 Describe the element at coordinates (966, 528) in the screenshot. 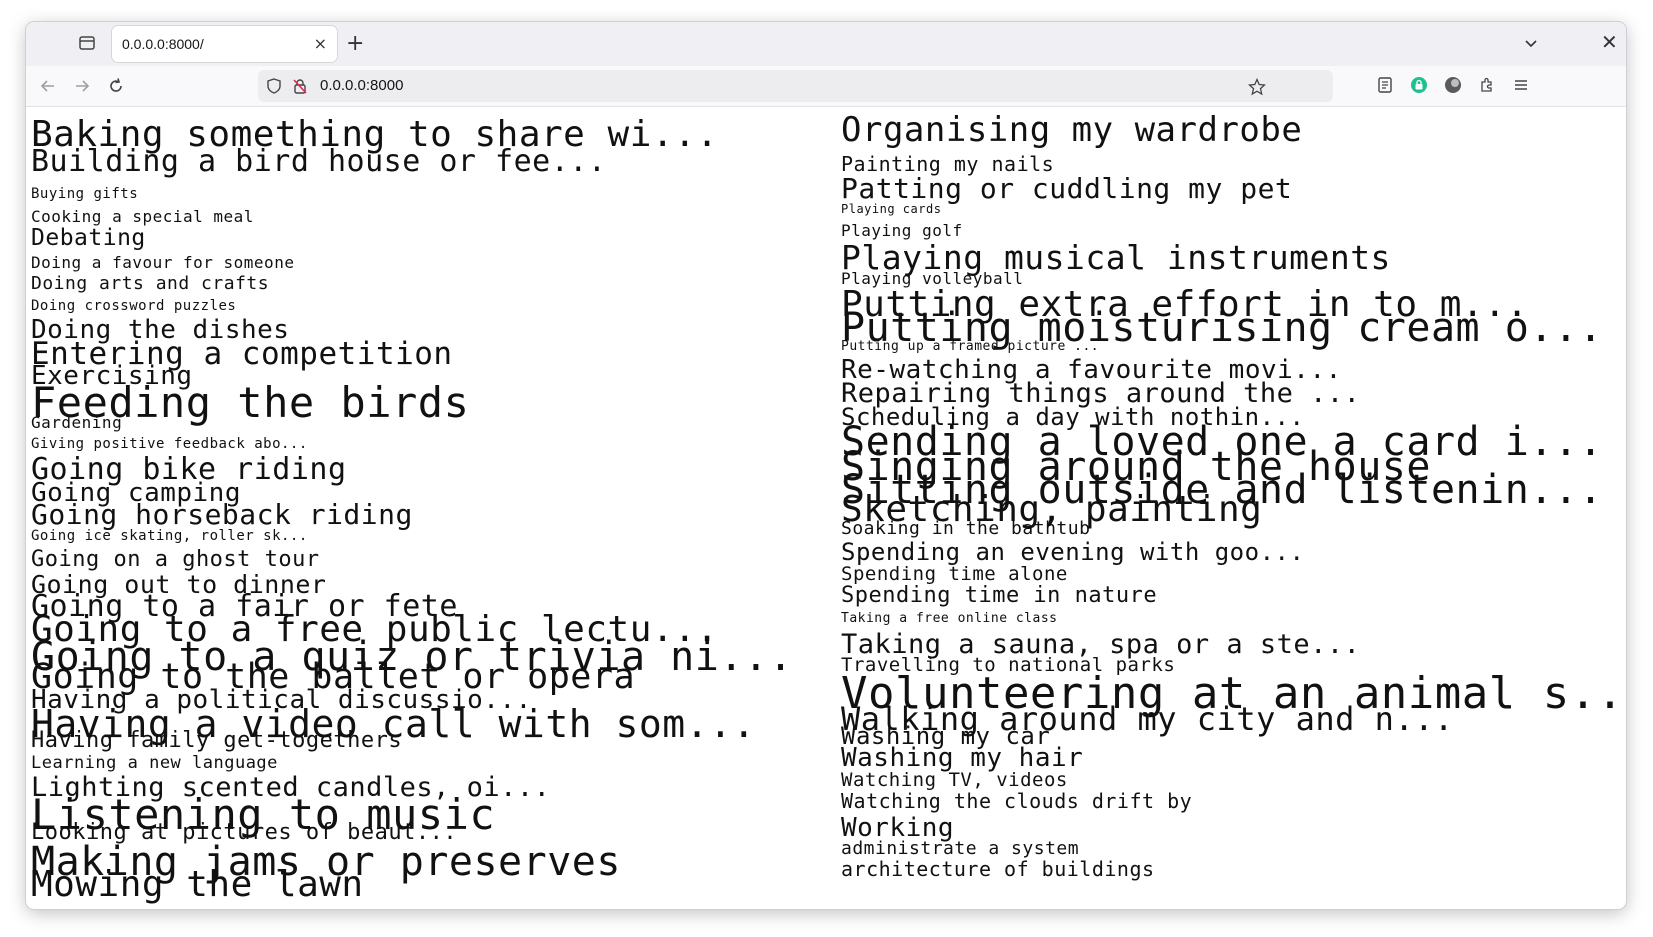

I see `right-item: Soaking in the bathtub` at that location.